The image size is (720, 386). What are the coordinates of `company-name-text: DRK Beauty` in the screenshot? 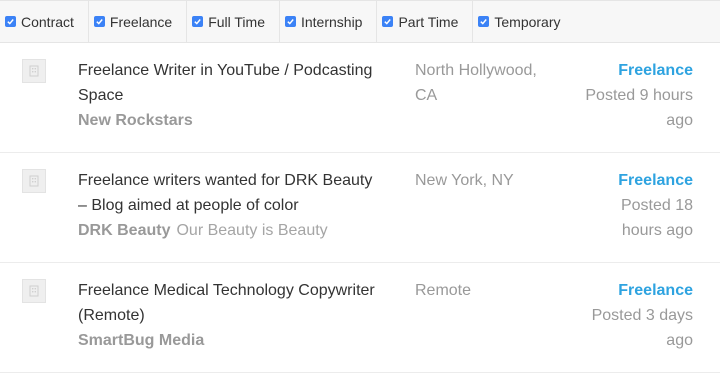 It's located at (124, 230).